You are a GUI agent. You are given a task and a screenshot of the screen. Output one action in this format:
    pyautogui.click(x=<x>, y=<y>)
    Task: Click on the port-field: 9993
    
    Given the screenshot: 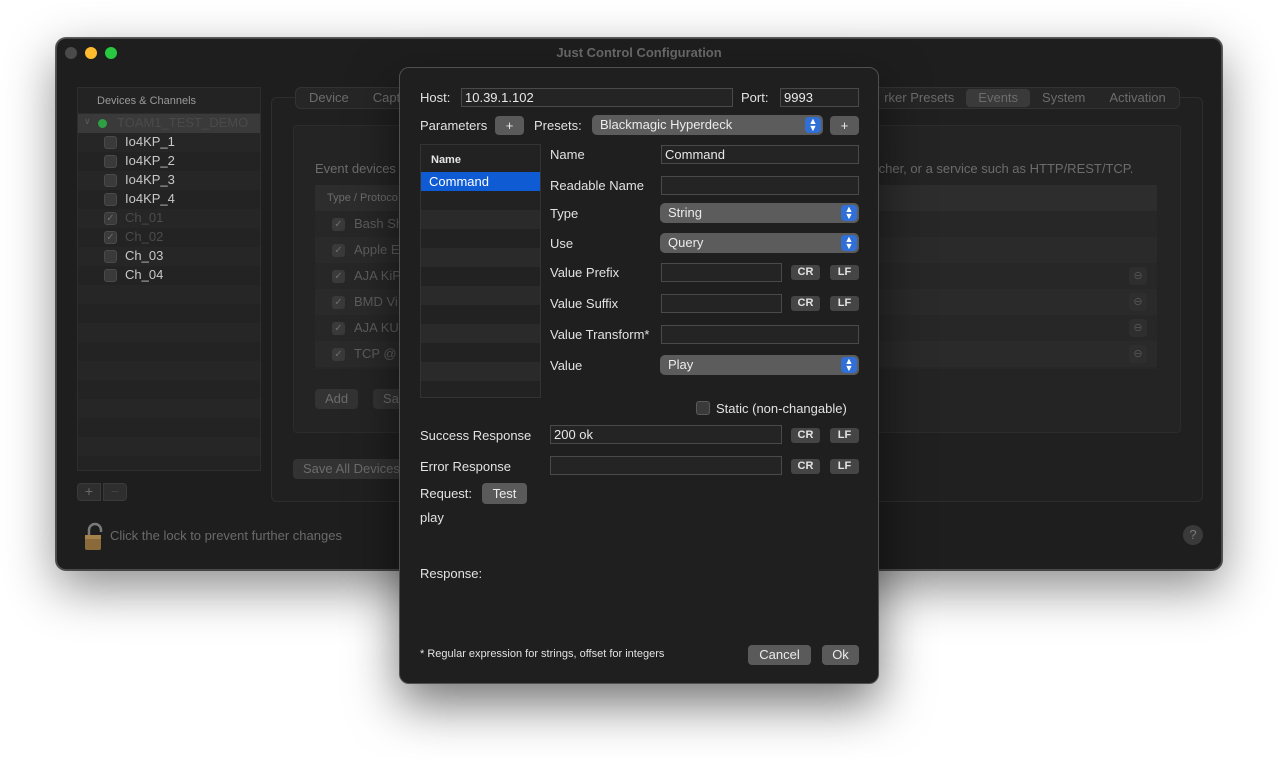 What is the action you would take?
    pyautogui.click(x=819, y=97)
    